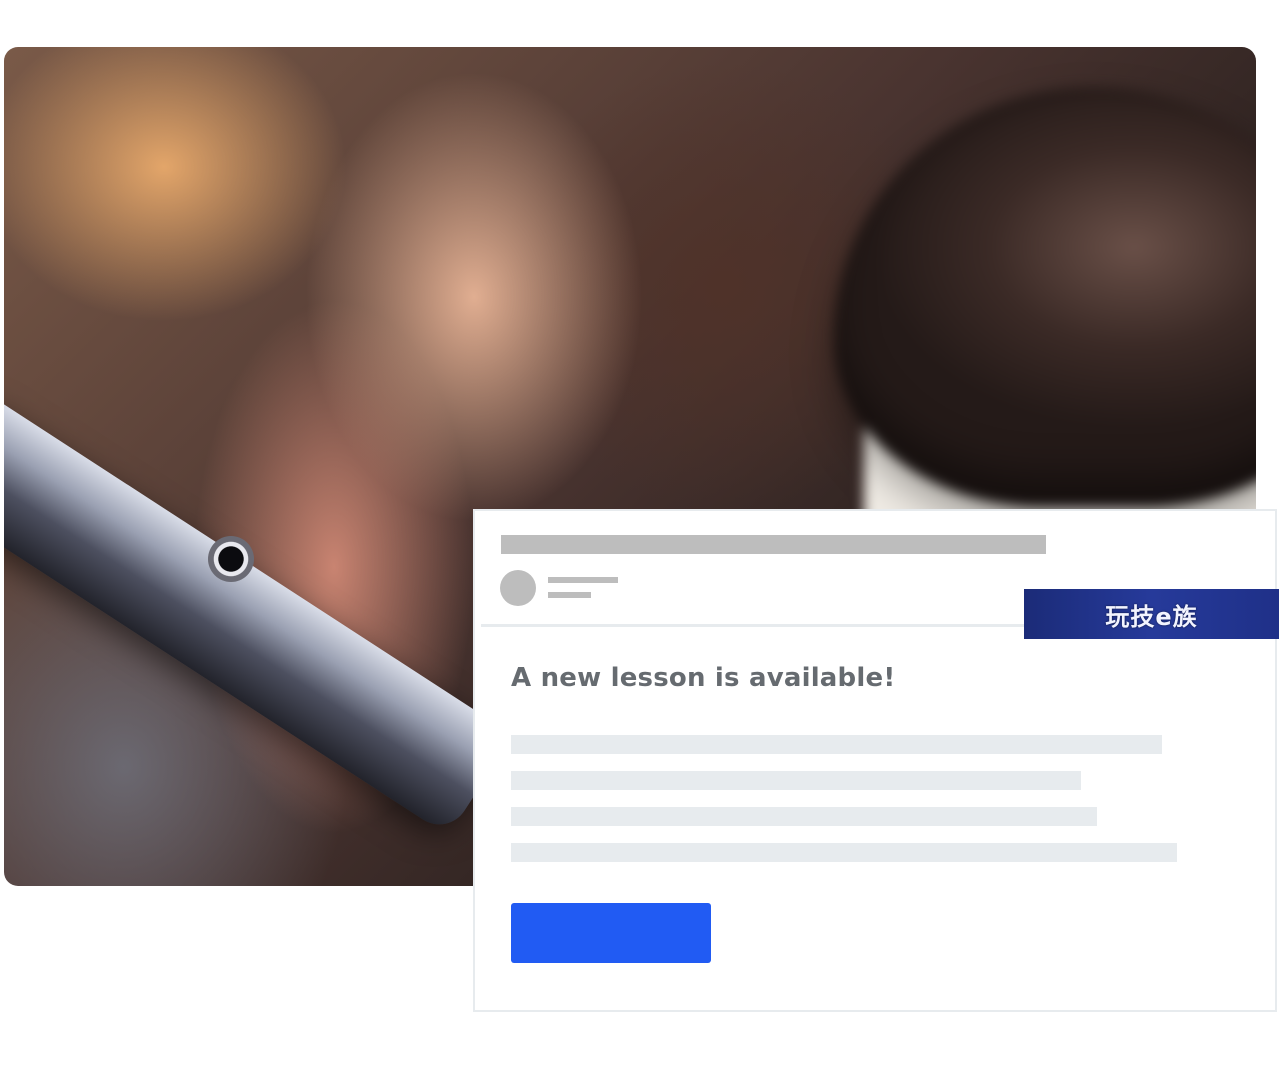  I want to click on watermark-logo: 玩技e族, so click(1151, 614).